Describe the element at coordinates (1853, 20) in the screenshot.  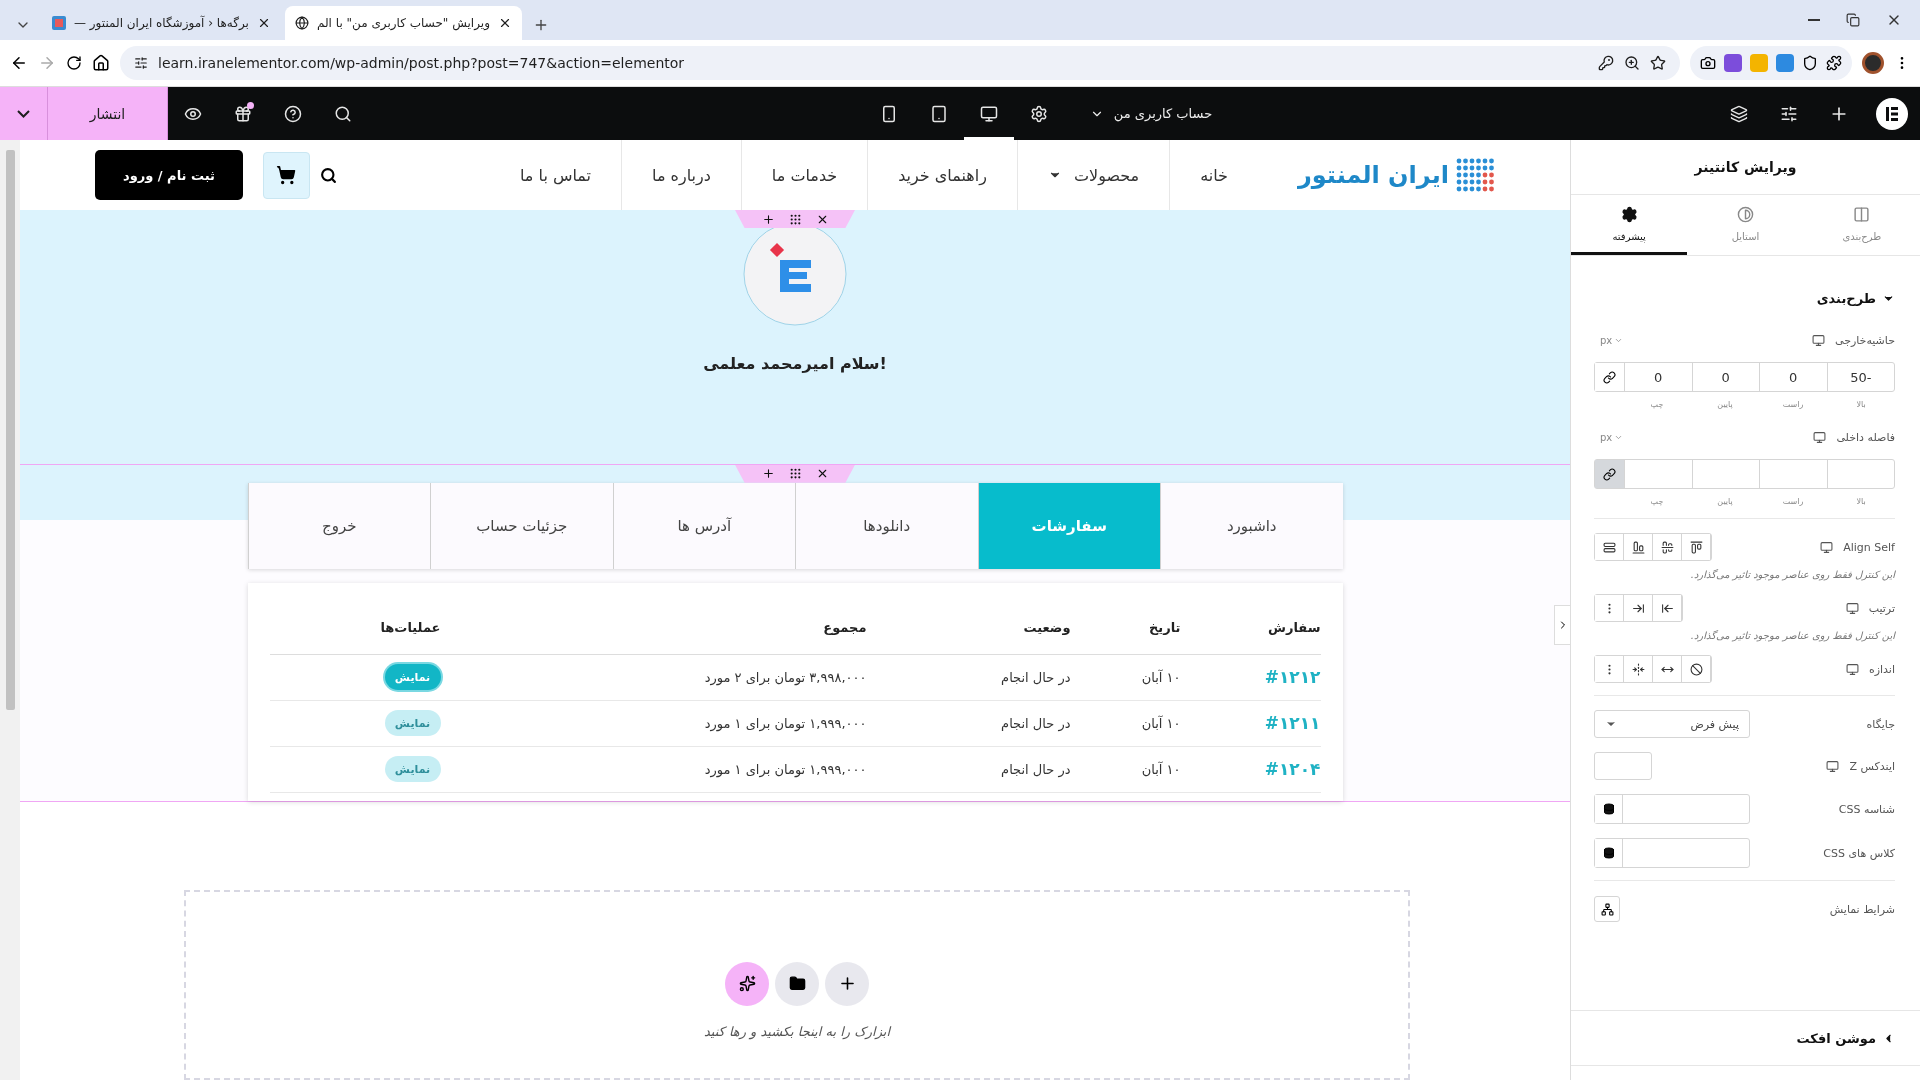
I see `restore-icon` at that location.